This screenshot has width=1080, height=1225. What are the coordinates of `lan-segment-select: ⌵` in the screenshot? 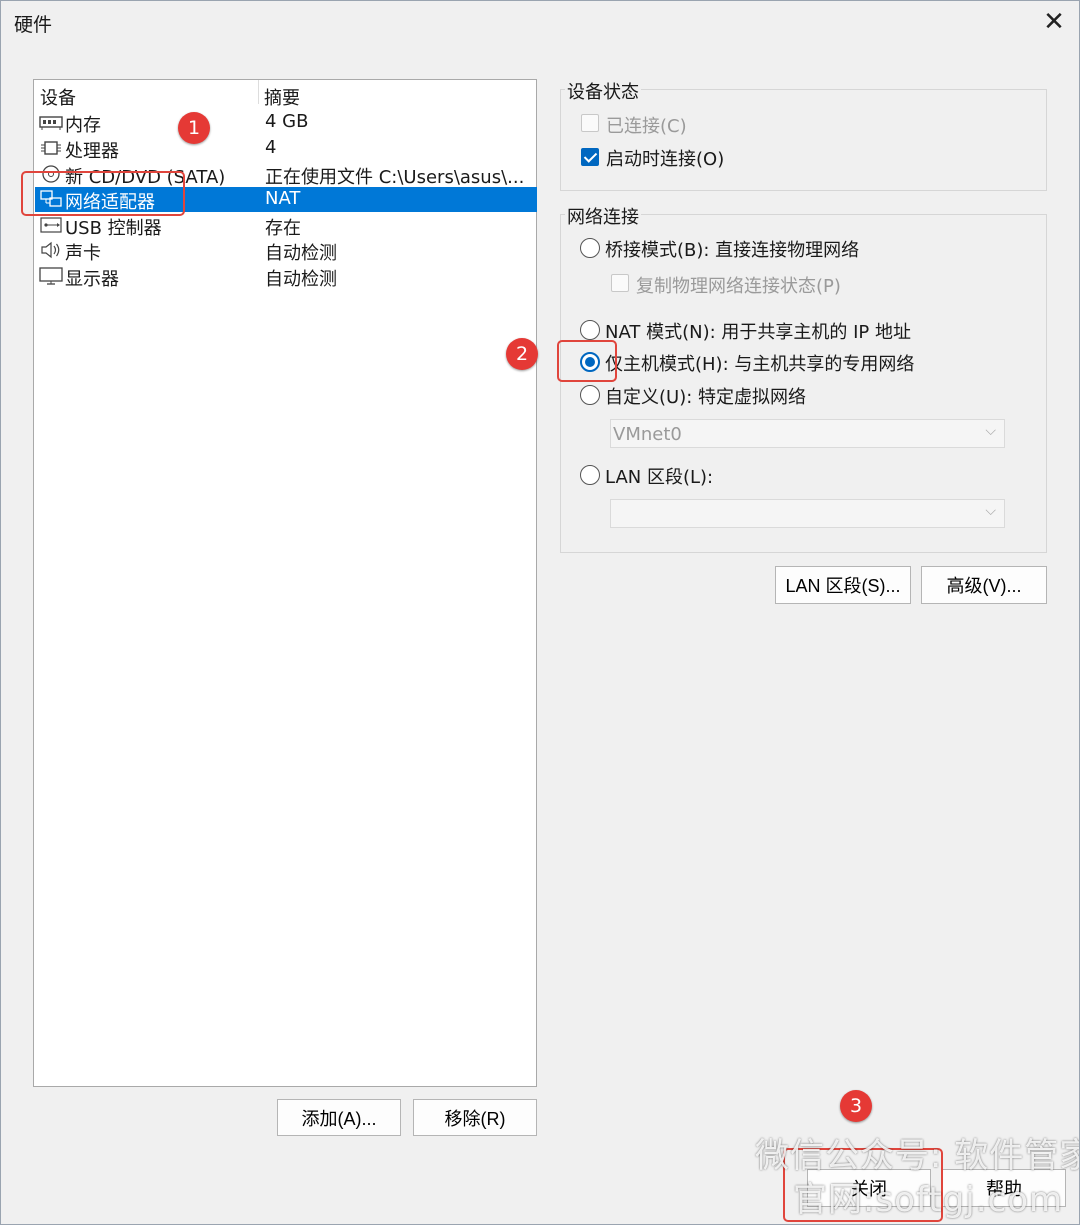 It's located at (807, 513).